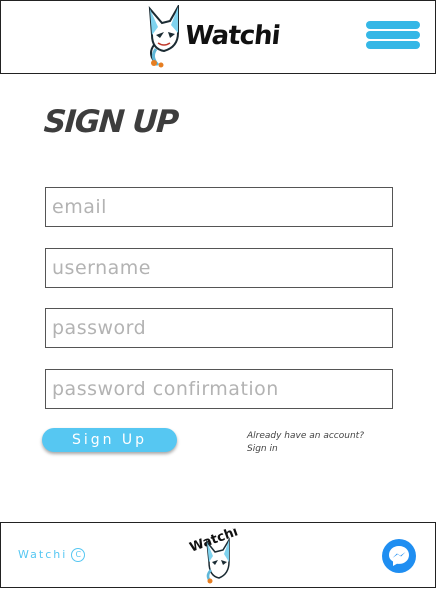  What do you see at coordinates (78, 555) in the screenshot?
I see `copyright-icon: C` at bounding box center [78, 555].